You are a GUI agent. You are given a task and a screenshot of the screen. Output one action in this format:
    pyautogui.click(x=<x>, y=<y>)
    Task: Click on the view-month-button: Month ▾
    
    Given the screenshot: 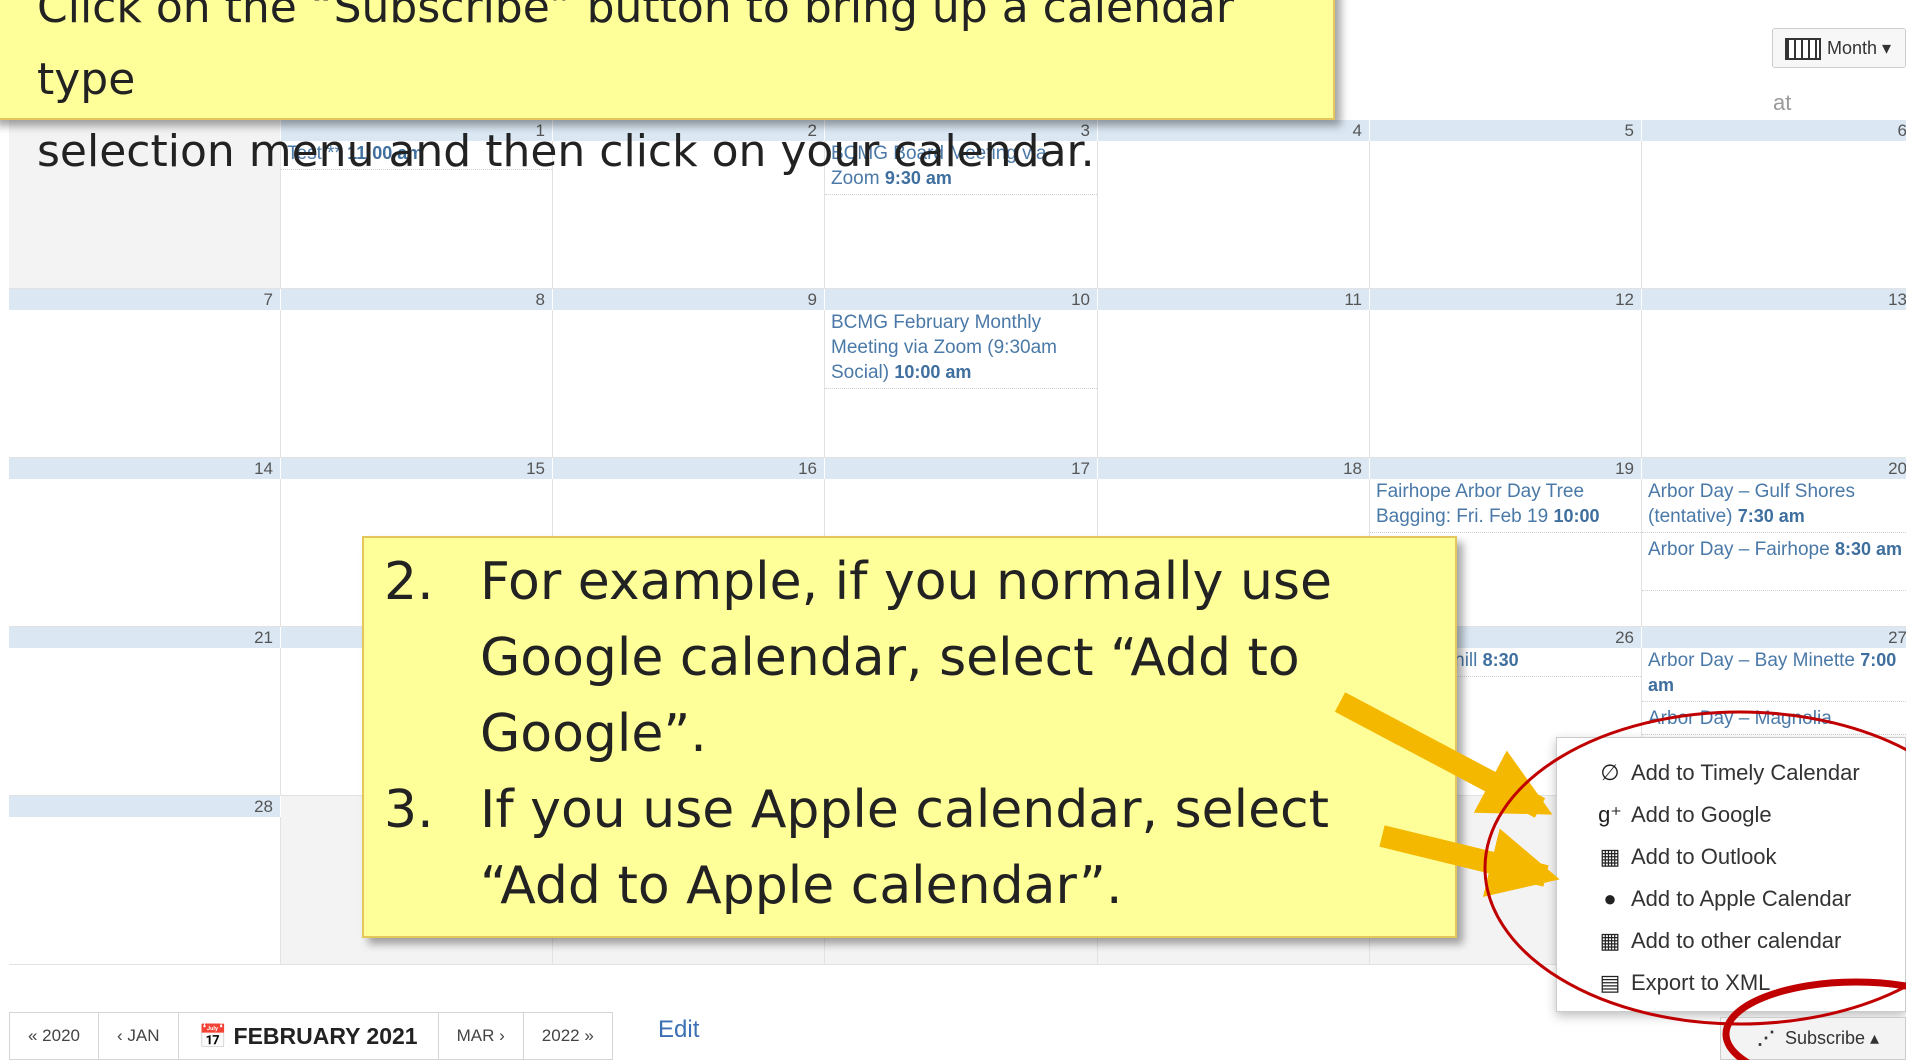 What is the action you would take?
    pyautogui.click(x=1839, y=48)
    